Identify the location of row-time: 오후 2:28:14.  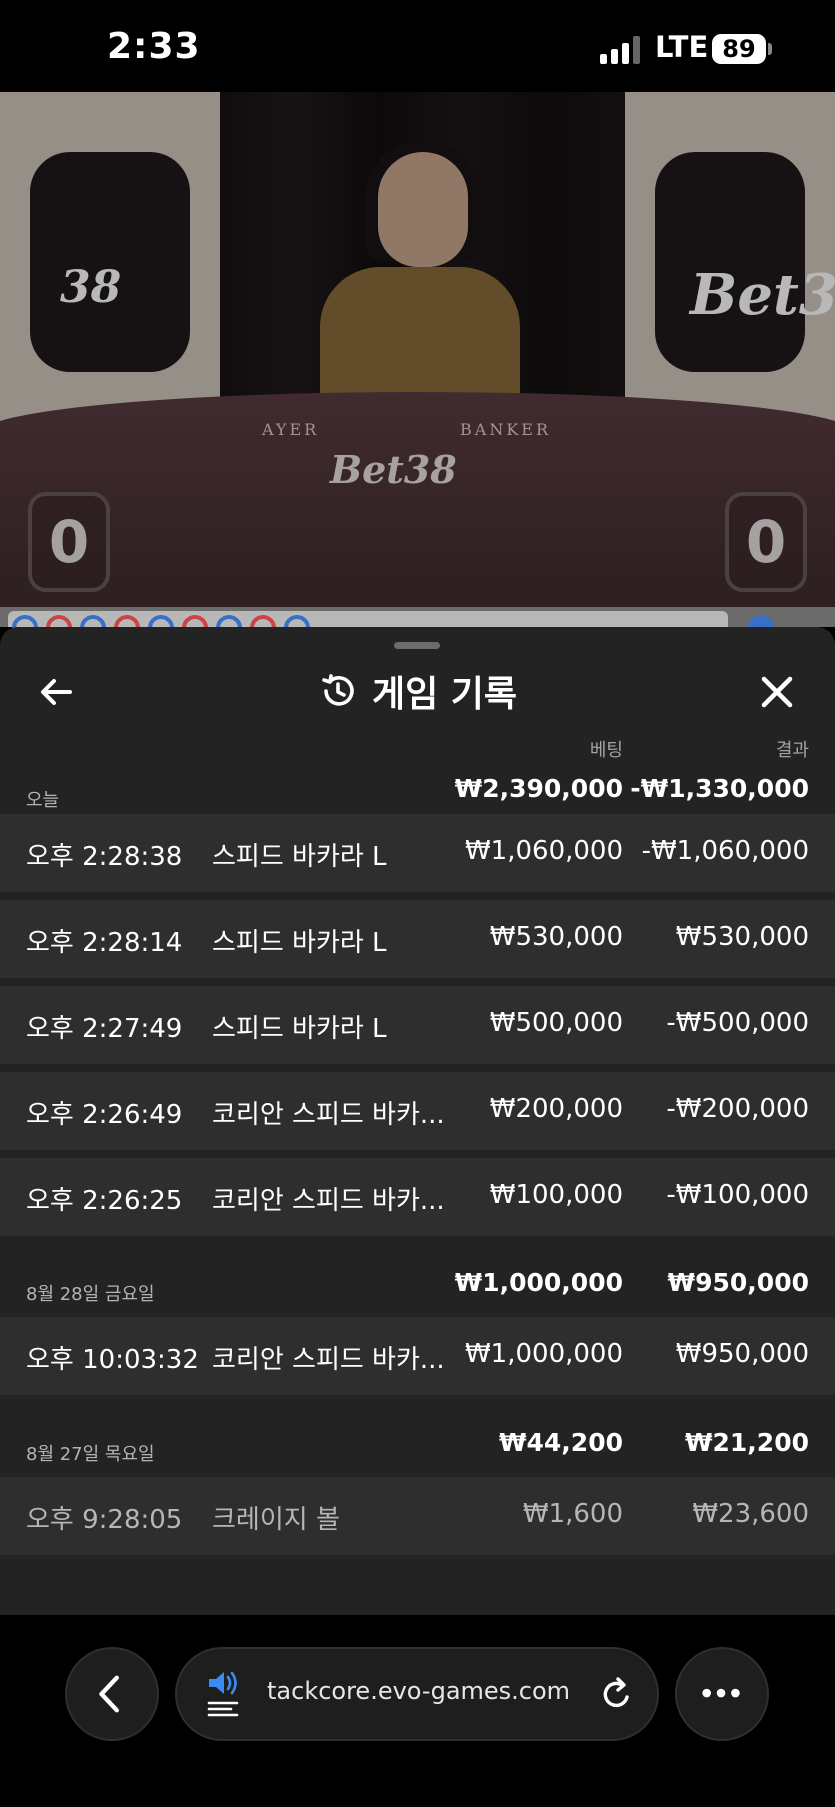
(104, 943).